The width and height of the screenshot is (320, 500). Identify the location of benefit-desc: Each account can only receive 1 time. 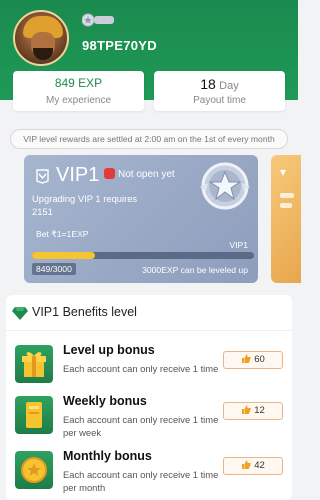
(141, 368).